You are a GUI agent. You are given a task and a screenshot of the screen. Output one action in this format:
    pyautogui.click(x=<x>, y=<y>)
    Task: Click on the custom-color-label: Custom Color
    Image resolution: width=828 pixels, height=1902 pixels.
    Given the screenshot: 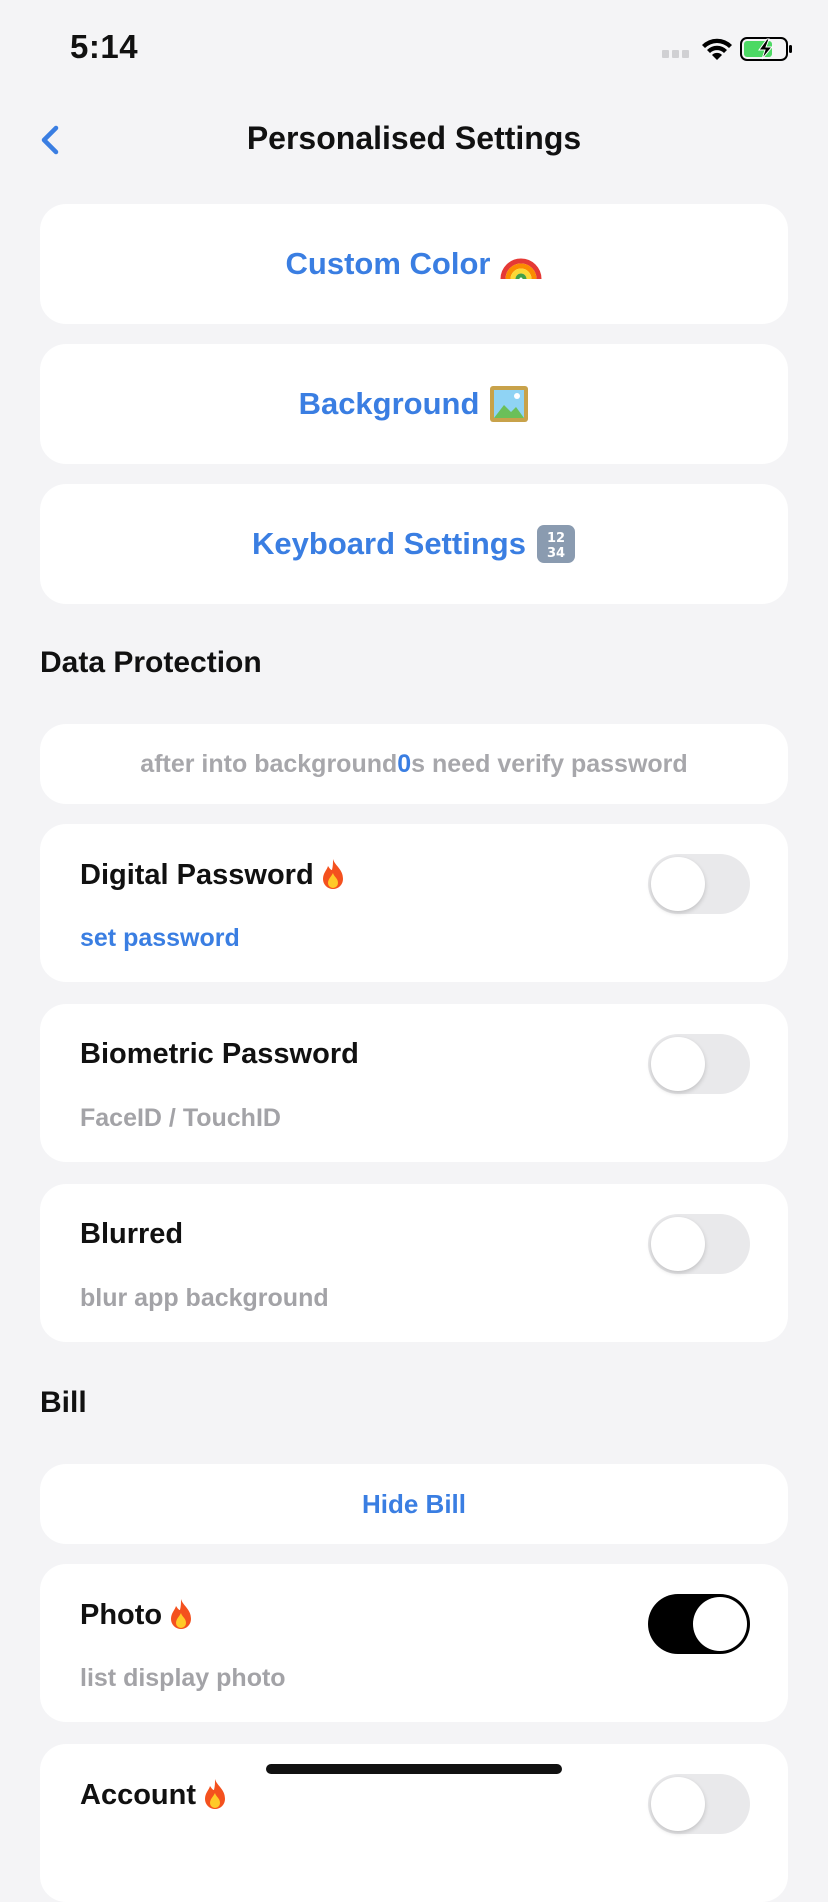 What is the action you would take?
    pyautogui.click(x=388, y=263)
    